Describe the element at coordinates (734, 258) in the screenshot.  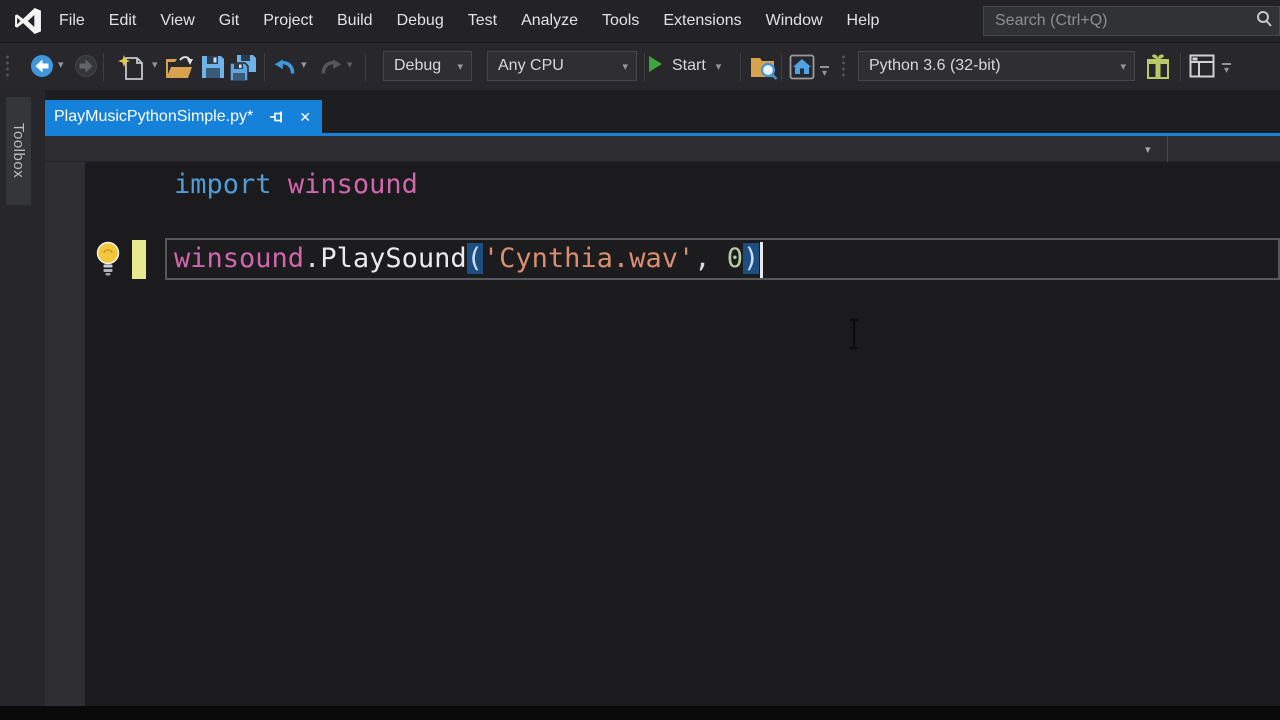
I see `number-token: 0` at that location.